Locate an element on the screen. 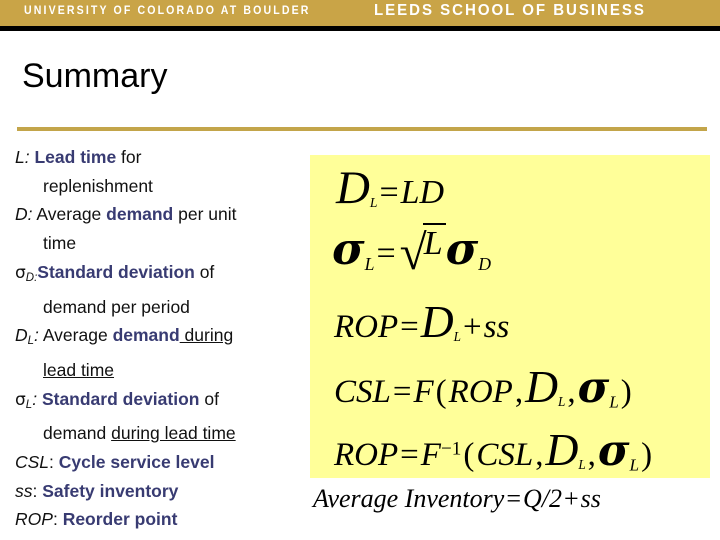  banner-university-text: UNIVERSITY OF COLORADO AT BOULDER is located at coordinates (167, 11).